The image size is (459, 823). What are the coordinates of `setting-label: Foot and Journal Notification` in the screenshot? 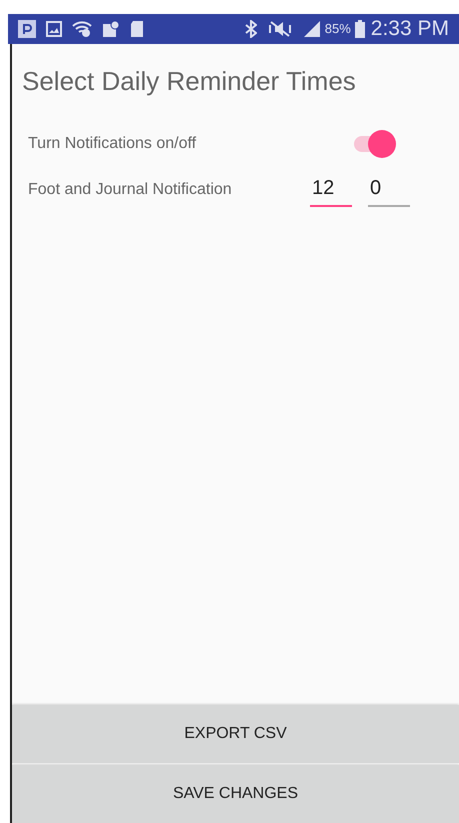 It's located at (130, 190).